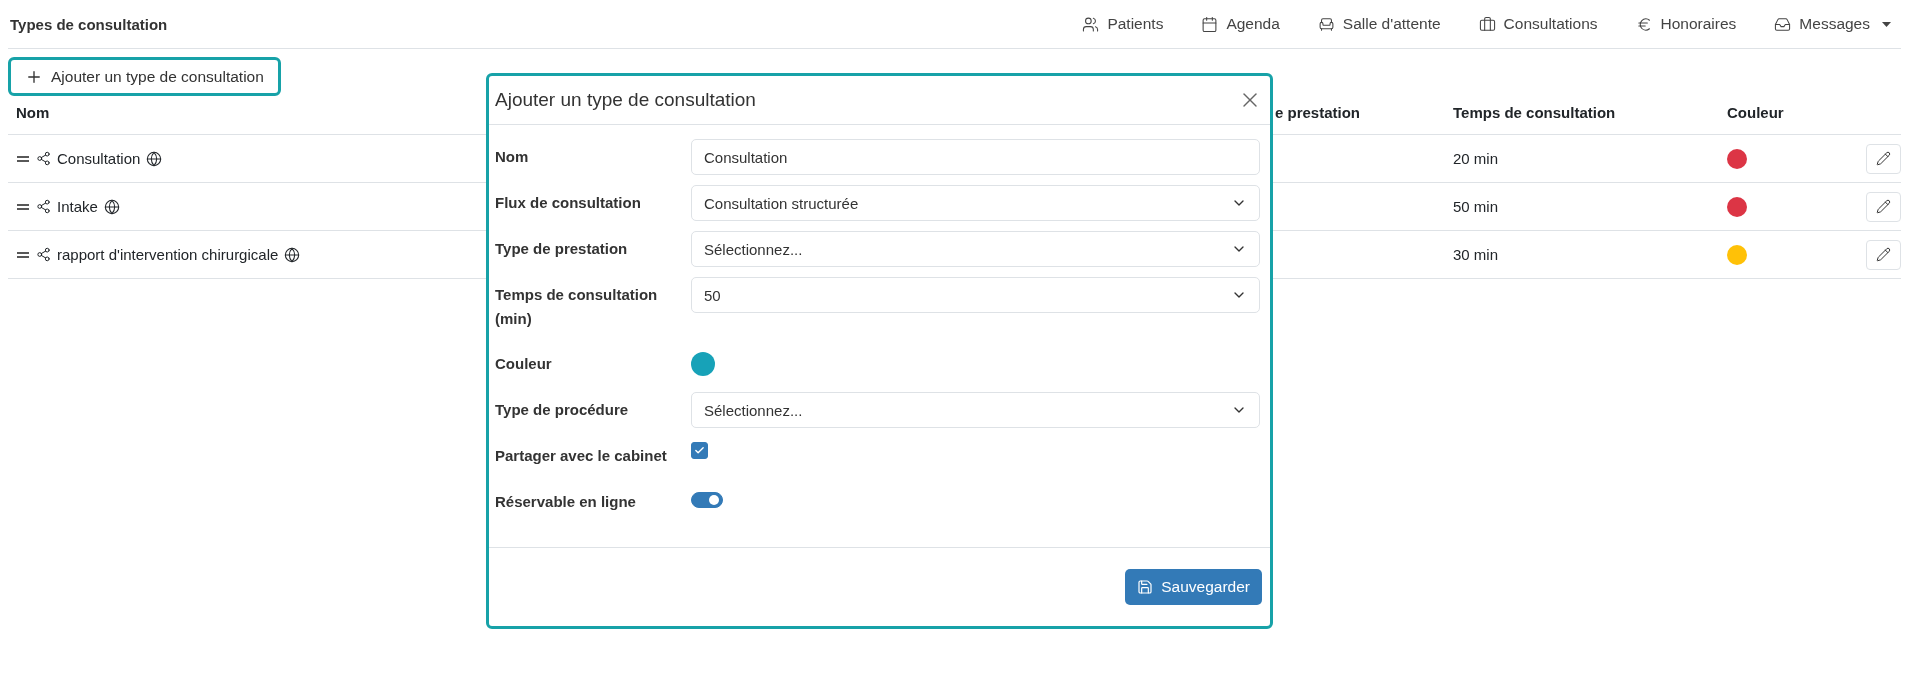  What do you see at coordinates (77, 206) in the screenshot?
I see `table-cell: Intake` at bounding box center [77, 206].